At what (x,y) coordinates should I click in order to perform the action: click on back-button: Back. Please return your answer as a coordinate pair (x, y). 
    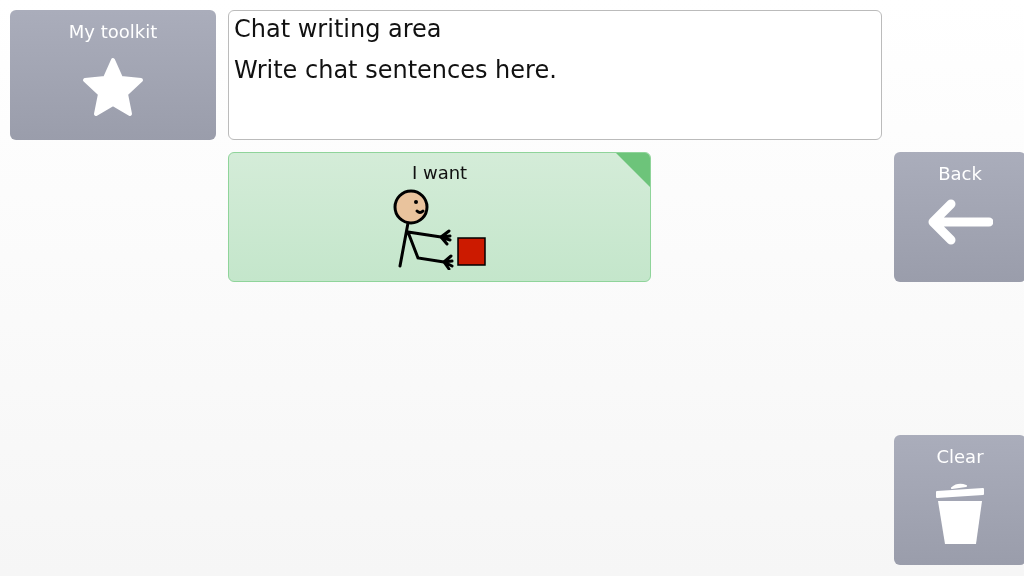
    Looking at the image, I should click on (959, 217).